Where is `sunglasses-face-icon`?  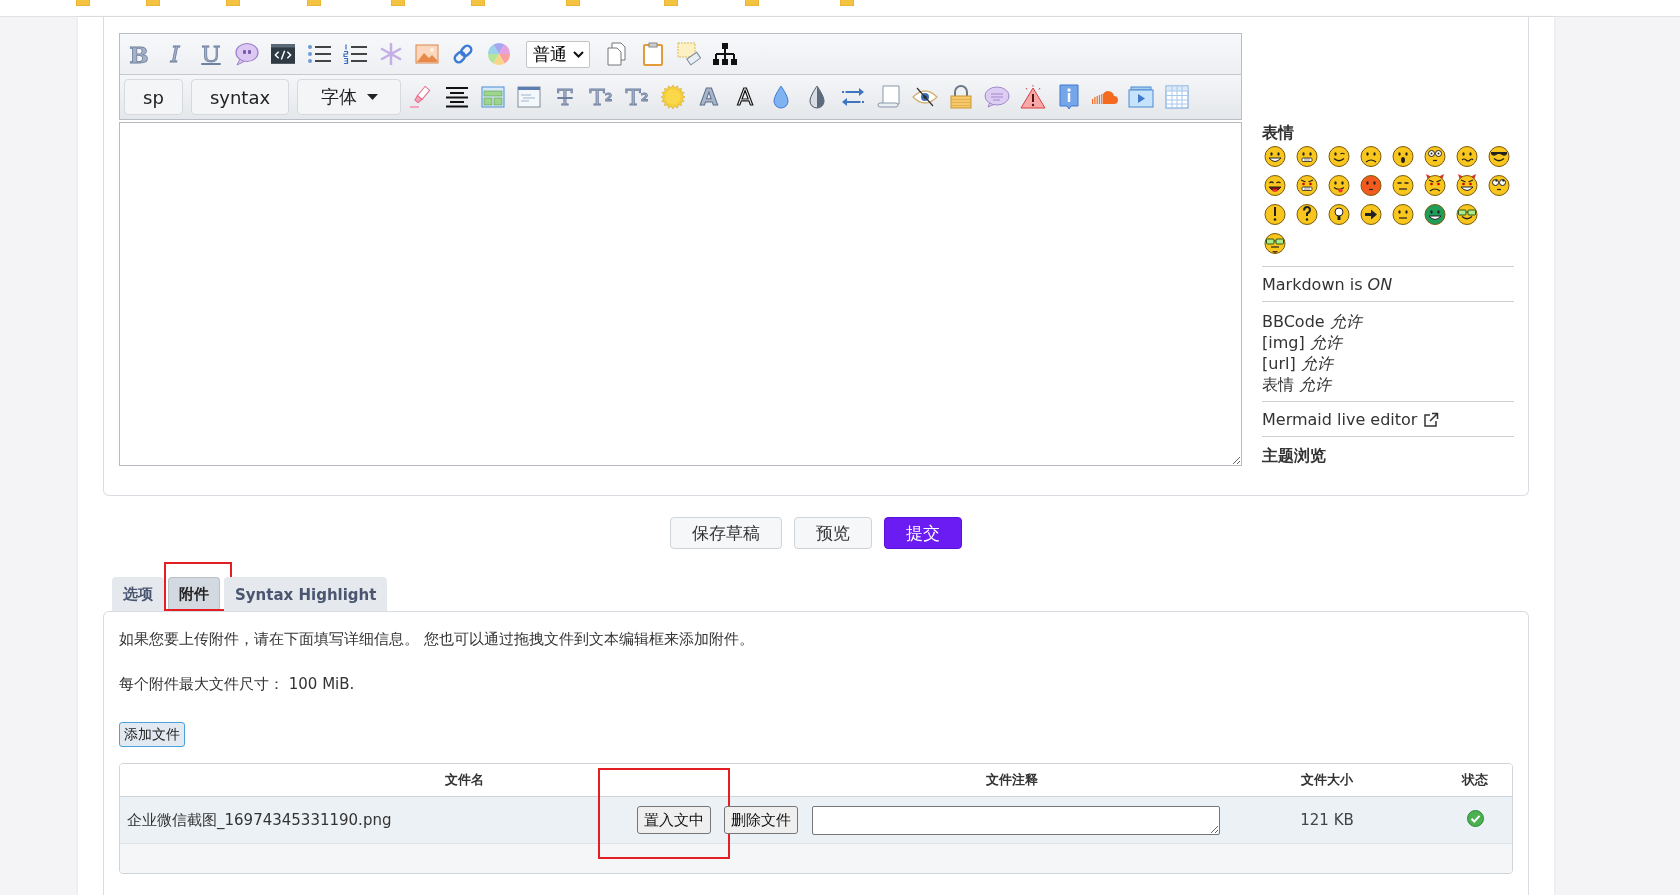
sunglasses-face-icon is located at coordinates (1499, 156).